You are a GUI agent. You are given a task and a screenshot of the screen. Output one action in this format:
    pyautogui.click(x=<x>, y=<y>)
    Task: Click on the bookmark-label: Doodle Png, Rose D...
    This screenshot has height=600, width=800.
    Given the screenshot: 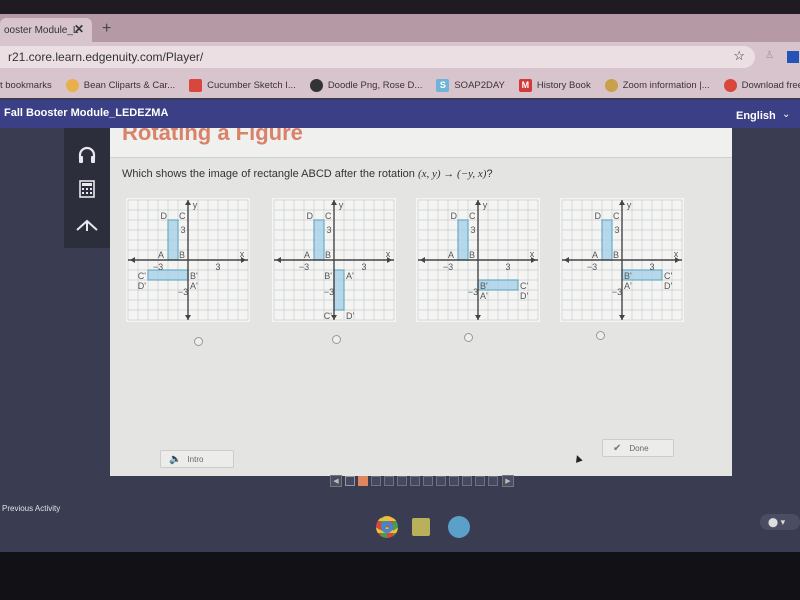 What is the action you would take?
    pyautogui.click(x=375, y=85)
    